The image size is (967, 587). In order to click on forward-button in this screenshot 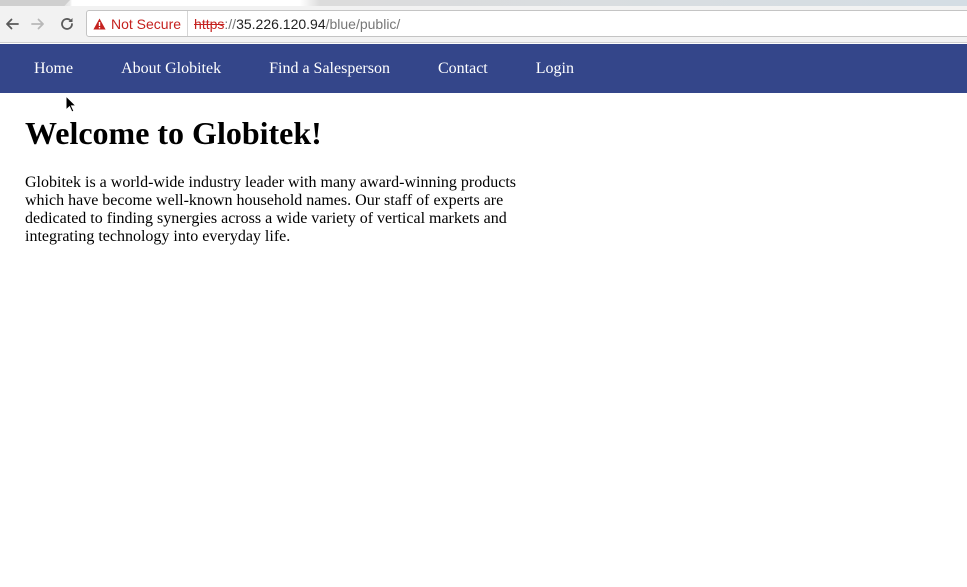, I will do `click(38, 24)`.